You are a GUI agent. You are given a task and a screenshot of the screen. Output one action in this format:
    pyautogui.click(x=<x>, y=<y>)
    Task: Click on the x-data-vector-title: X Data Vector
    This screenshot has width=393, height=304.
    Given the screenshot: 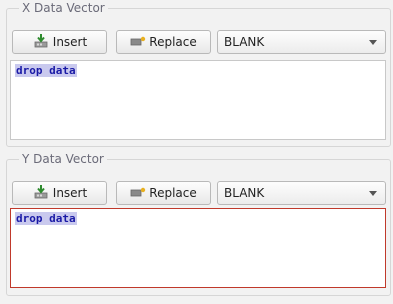 What is the action you would take?
    pyautogui.click(x=63, y=8)
    